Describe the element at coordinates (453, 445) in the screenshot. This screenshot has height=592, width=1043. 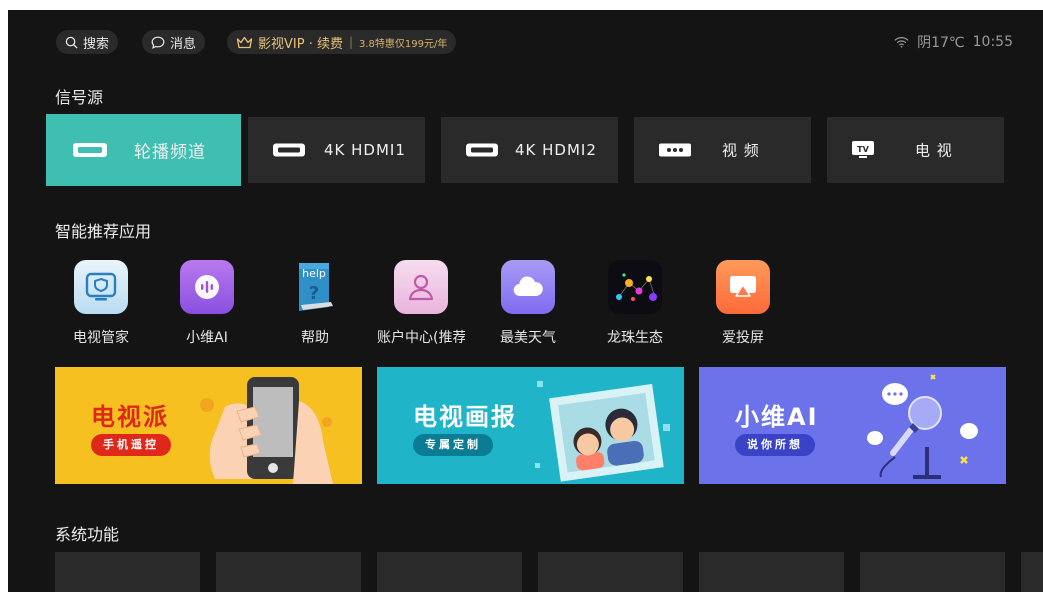
I see `banner-subtitle: 专属定制` at that location.